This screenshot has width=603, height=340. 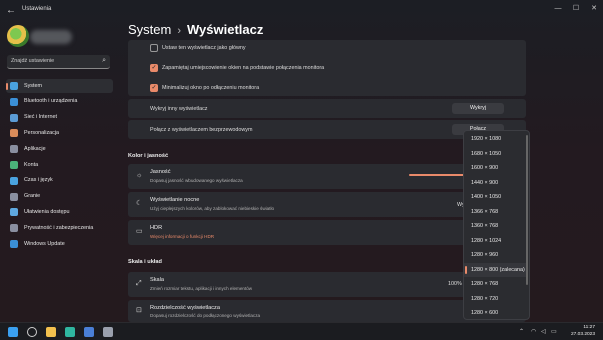 I want to click on minimize-button: —, so click(x=558, y=9).